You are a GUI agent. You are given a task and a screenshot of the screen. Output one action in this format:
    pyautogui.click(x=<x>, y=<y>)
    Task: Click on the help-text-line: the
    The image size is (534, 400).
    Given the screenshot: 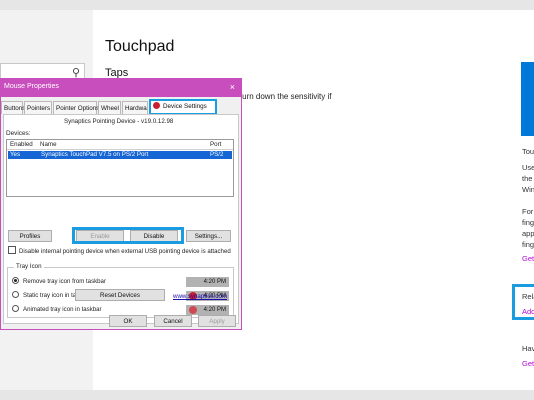 What is the action you would take?
    pyautogui.click(x=527, y=178)
    